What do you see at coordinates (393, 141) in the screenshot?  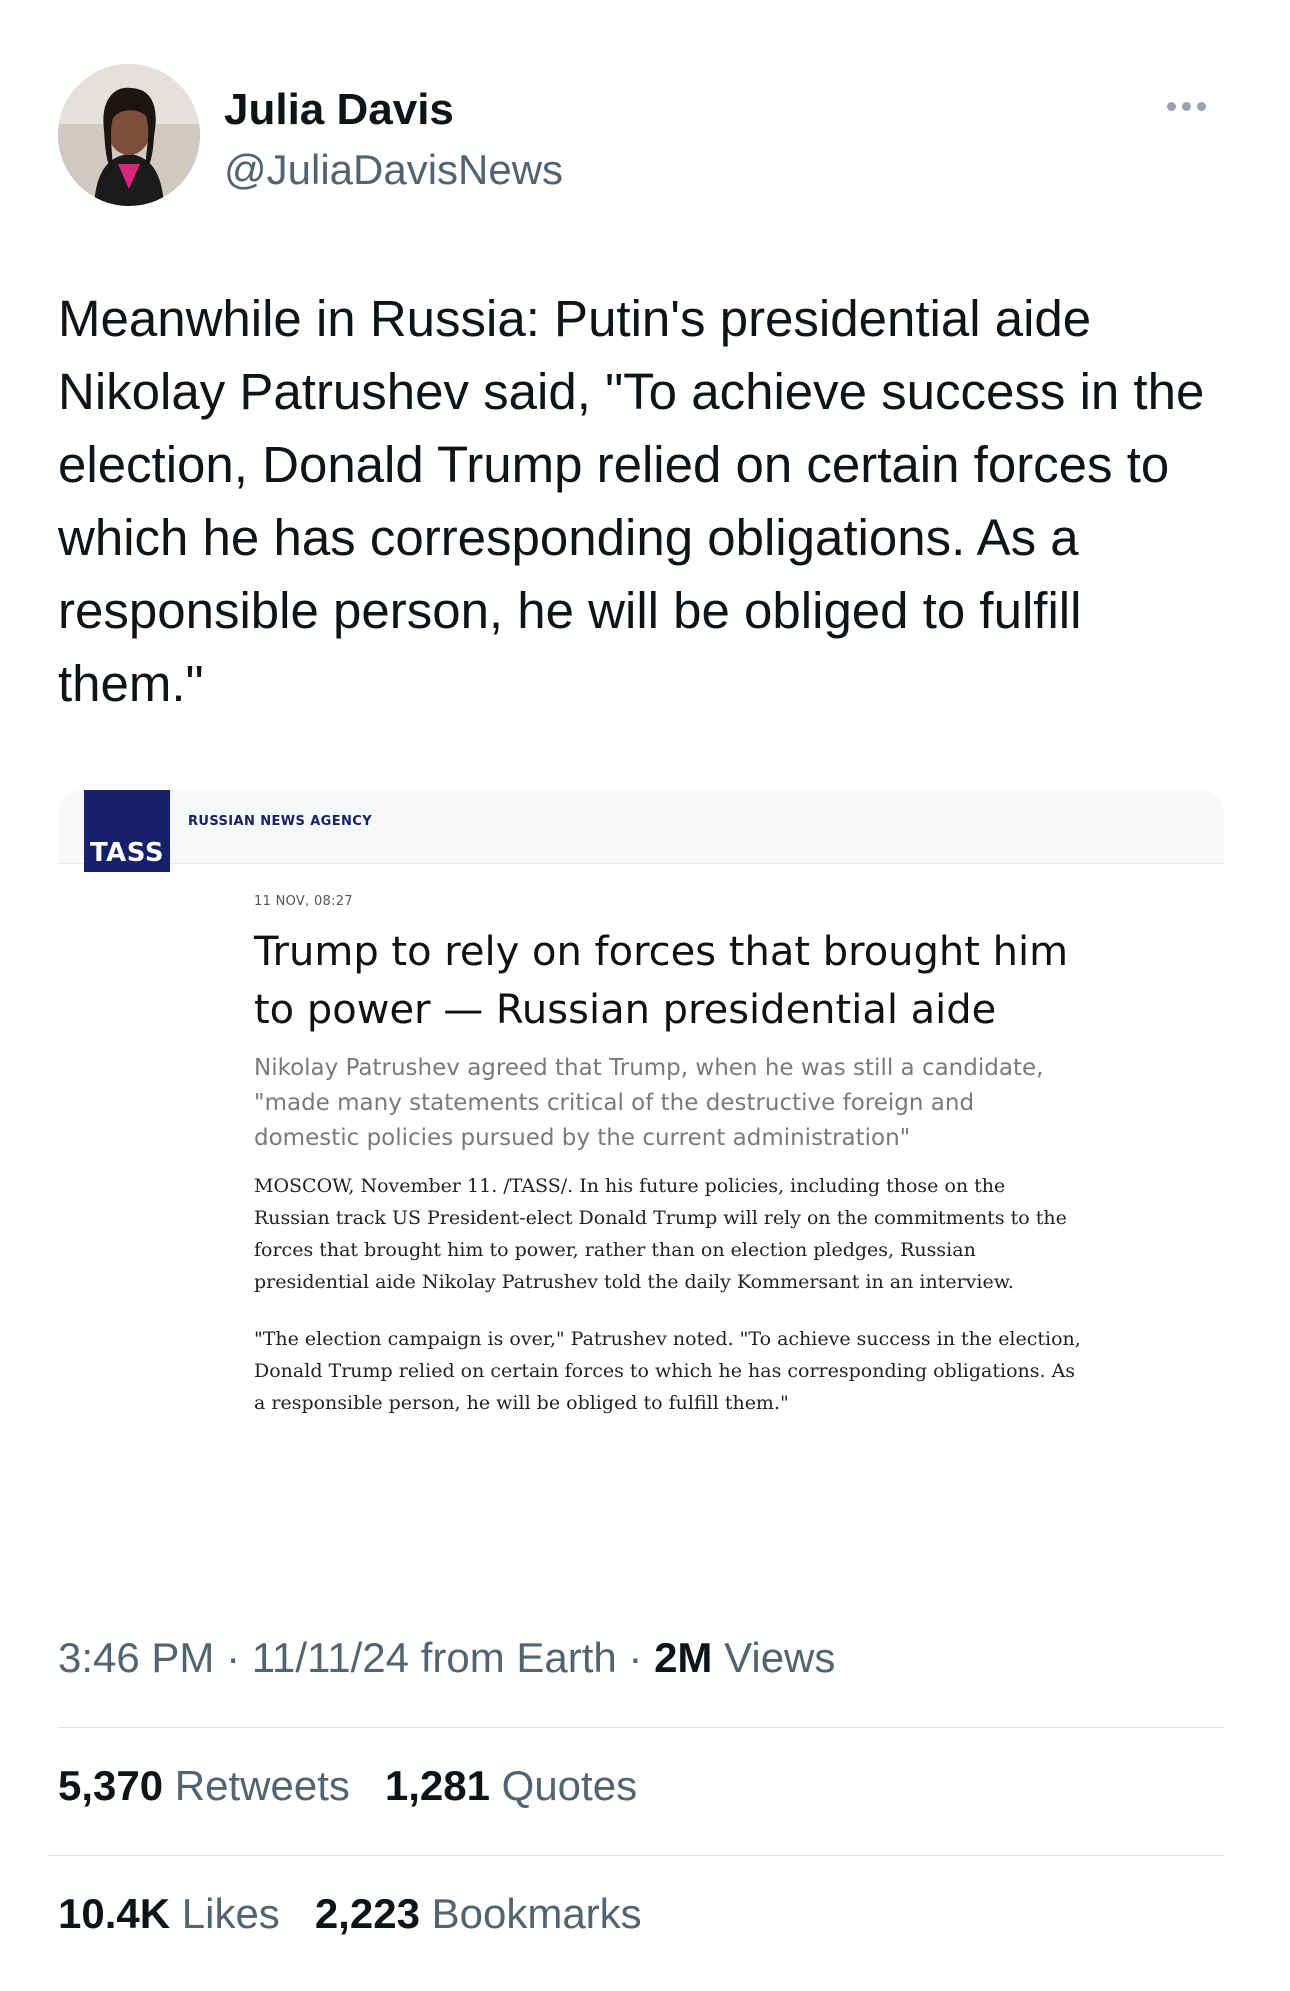 I see `author-names: Julia Davis @JuliaDavisNews` at bounding box center [393, 141].